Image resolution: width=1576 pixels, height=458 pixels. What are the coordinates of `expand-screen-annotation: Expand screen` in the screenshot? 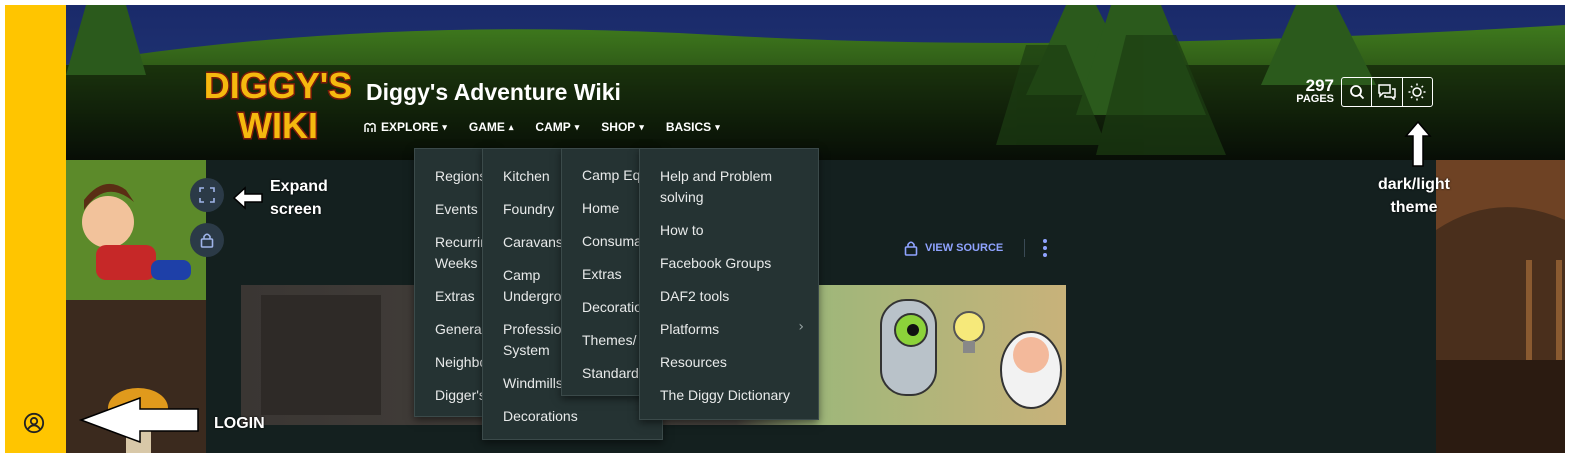 It's located at (299, 198).